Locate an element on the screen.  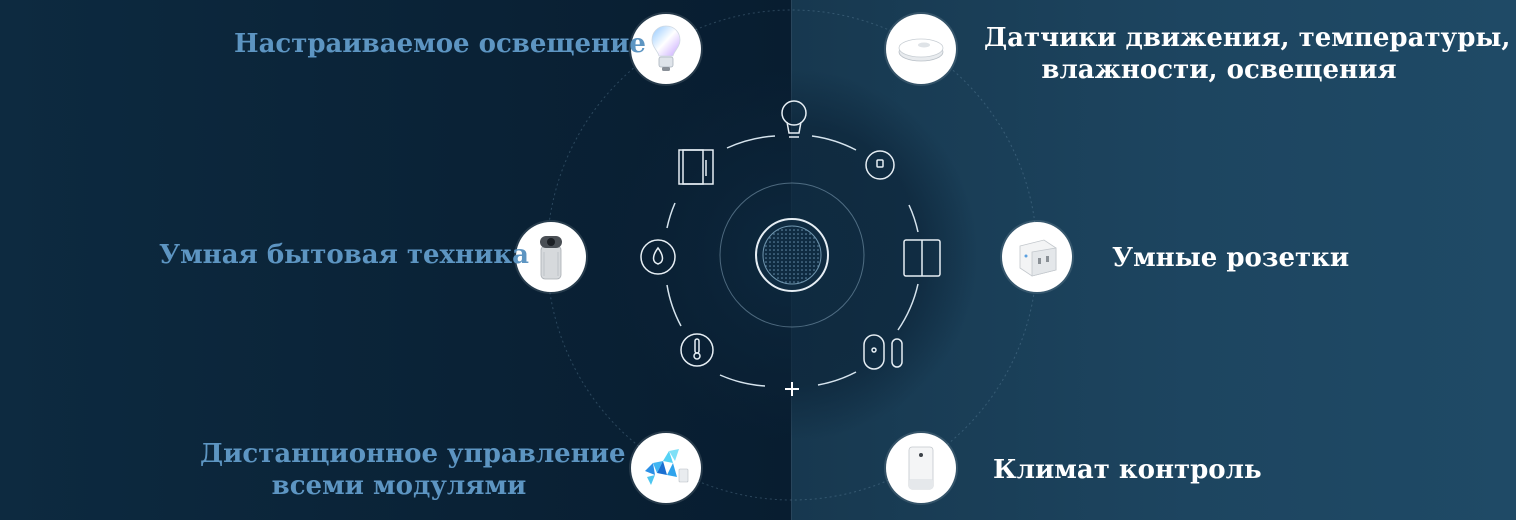
feature-climate-label: Климат контроль is located at coordinates (1127, 470).